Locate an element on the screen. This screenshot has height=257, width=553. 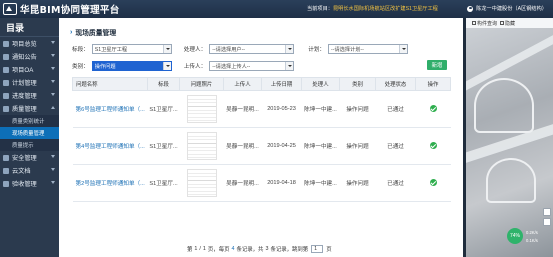
nav-progress: 进度管理 is located at coordinates (29, 95).